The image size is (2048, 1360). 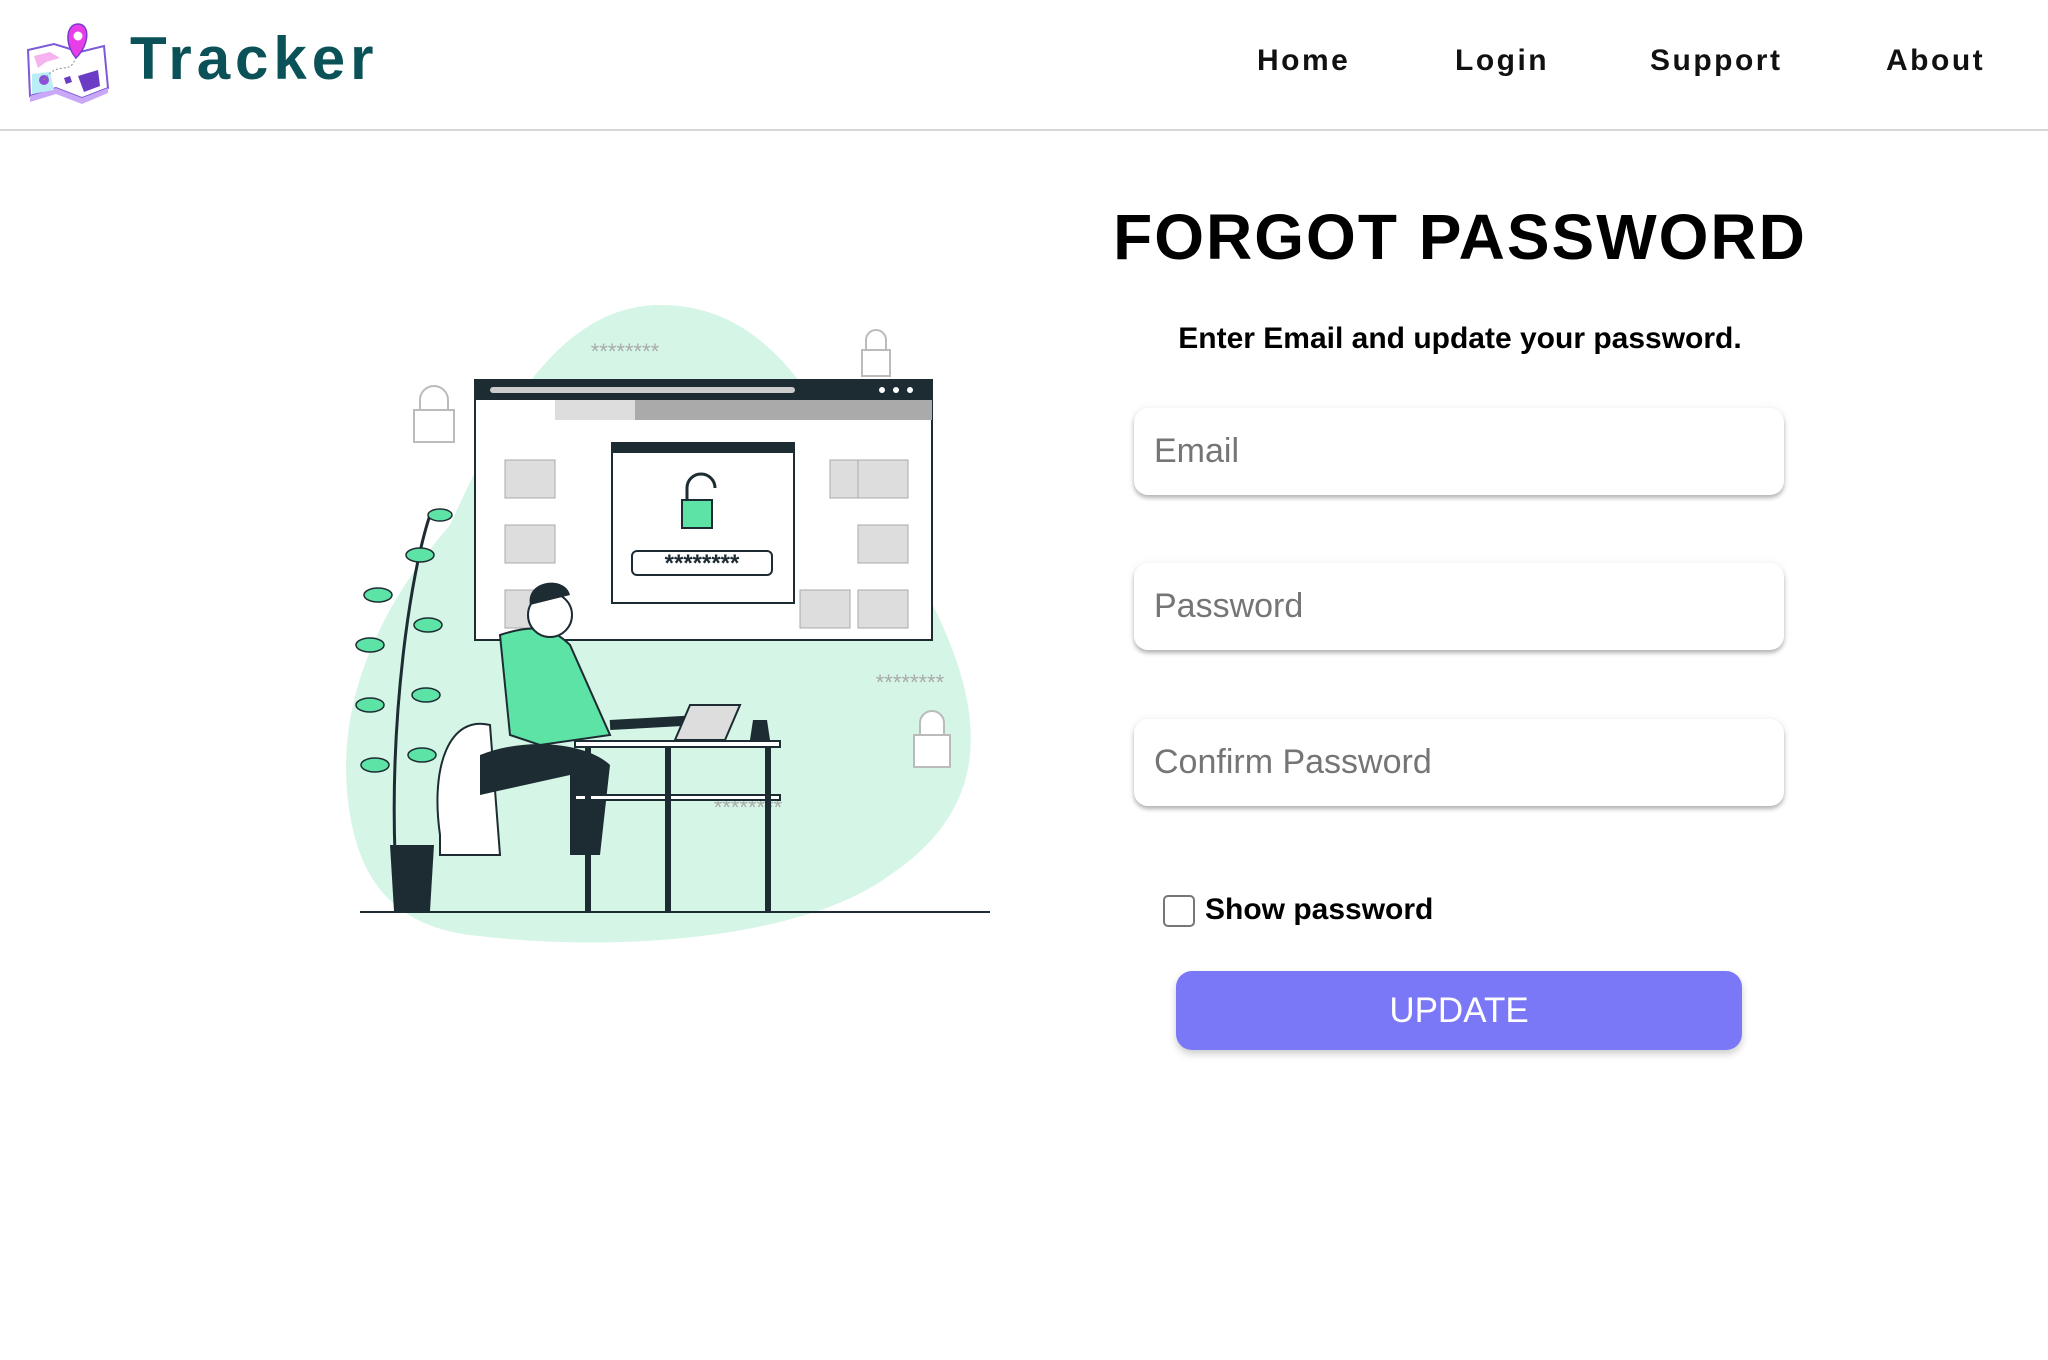 I want to click on forgot-password-illustration: ******** ******** ******** ********, so click(x=668, y=624).